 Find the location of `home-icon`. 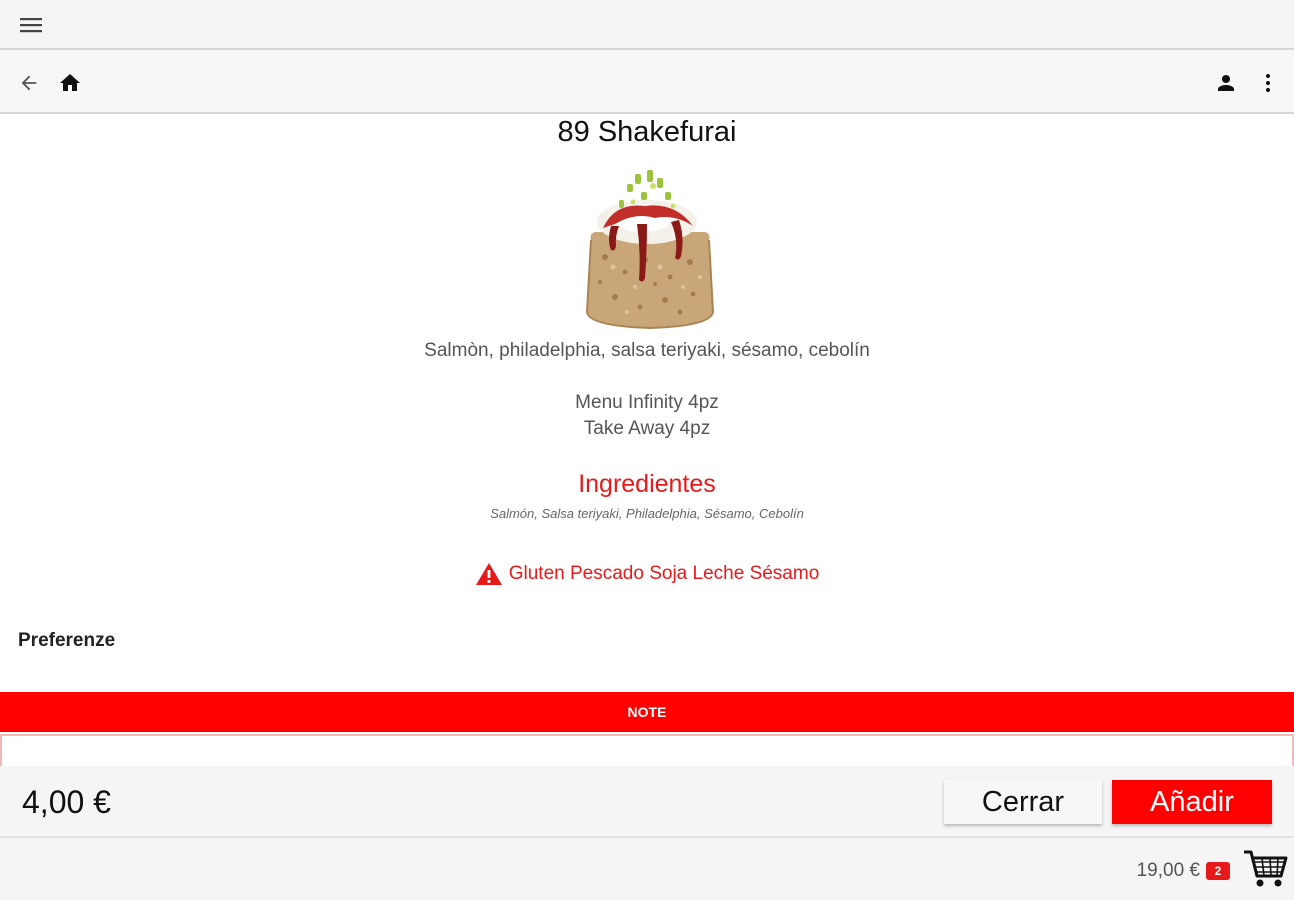

home-icon is located at coordinates (70, 83).